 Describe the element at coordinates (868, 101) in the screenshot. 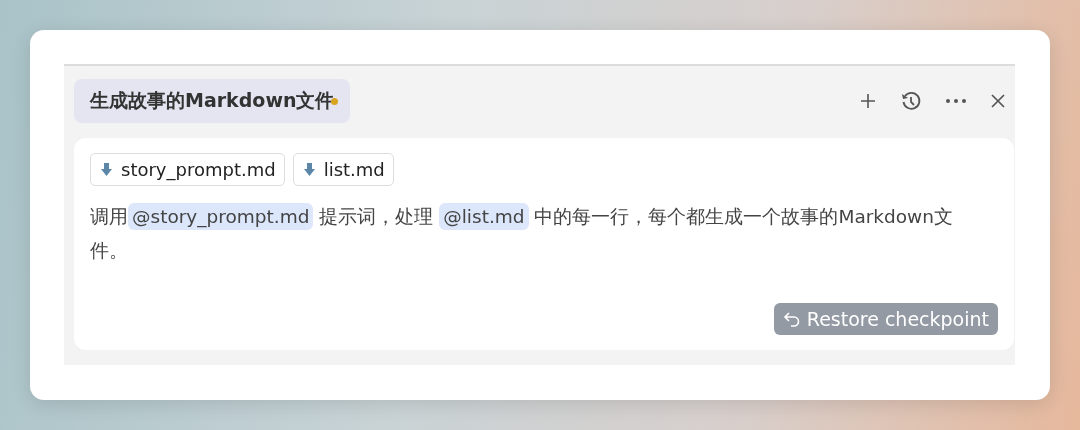

I see `add-icon` at that location.